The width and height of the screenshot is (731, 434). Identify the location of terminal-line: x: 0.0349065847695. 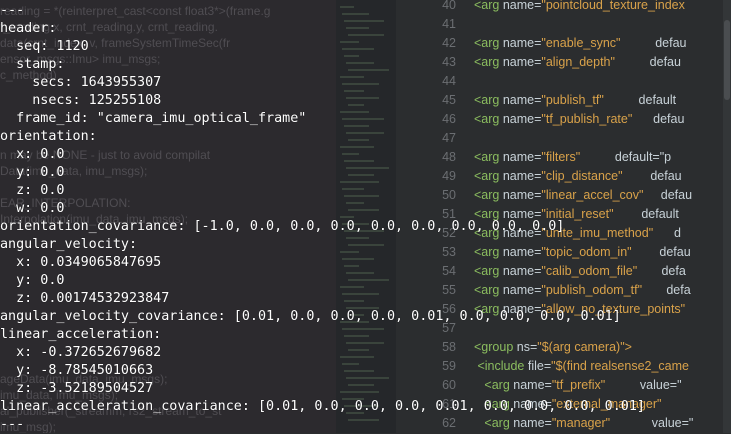
(81, 262).